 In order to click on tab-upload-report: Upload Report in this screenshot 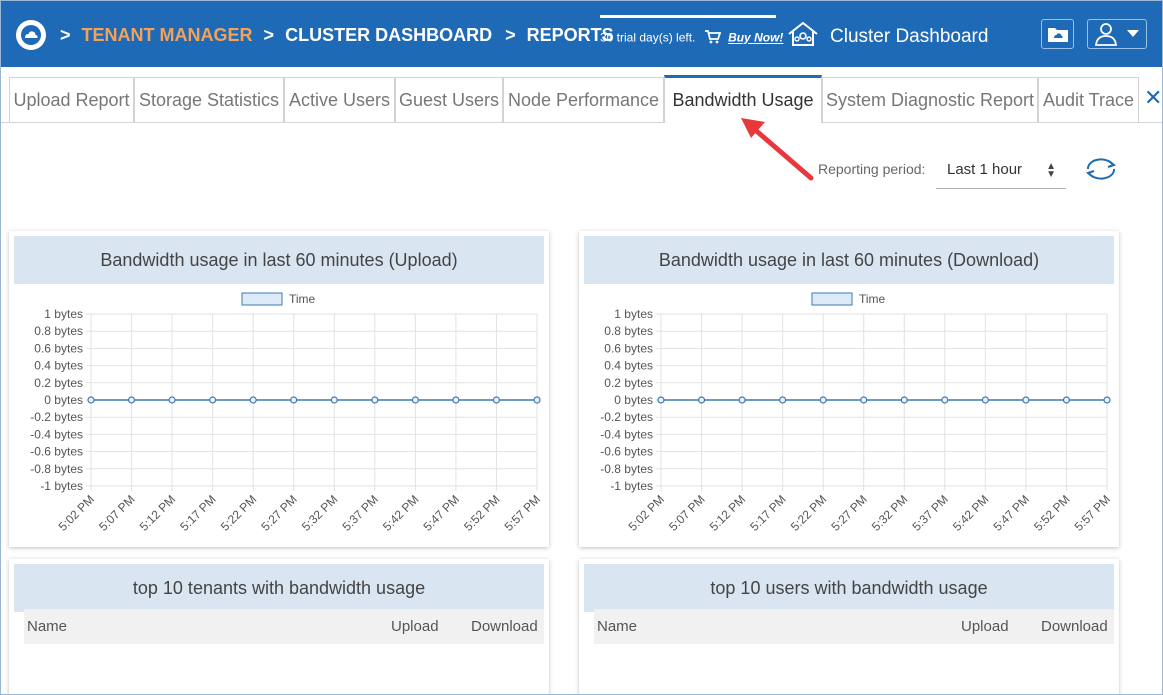, I will do `click(71, 99)`.